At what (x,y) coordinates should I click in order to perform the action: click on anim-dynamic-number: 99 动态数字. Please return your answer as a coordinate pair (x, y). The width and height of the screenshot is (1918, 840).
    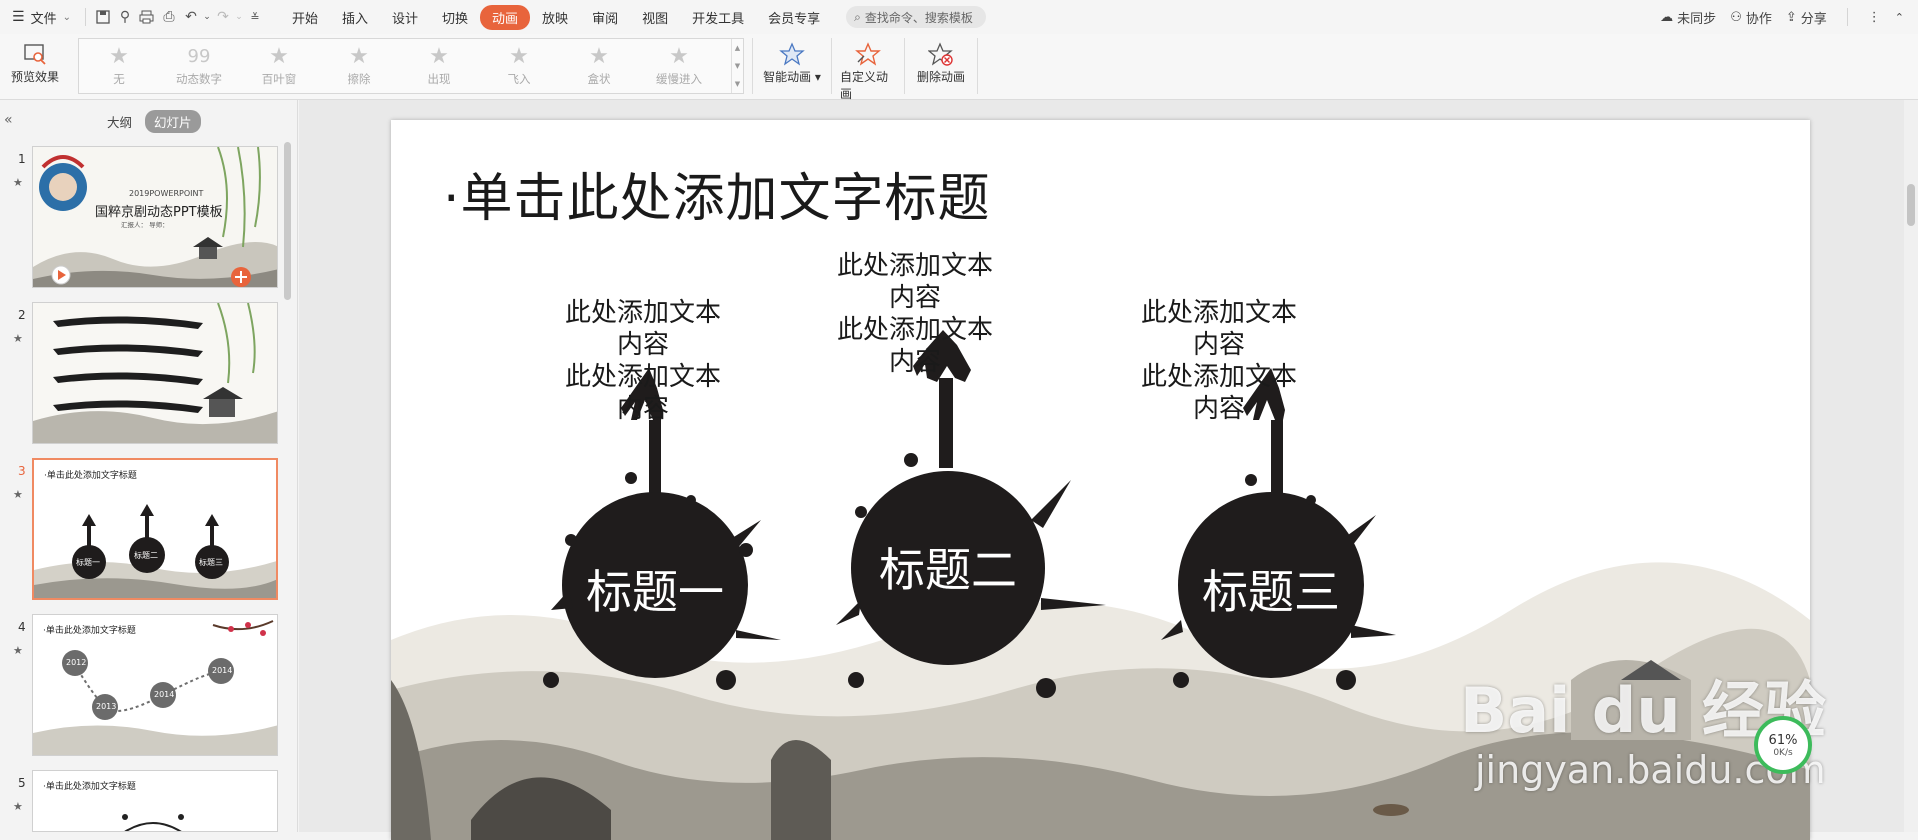
    Looking at the image, I should click on (199, 66).